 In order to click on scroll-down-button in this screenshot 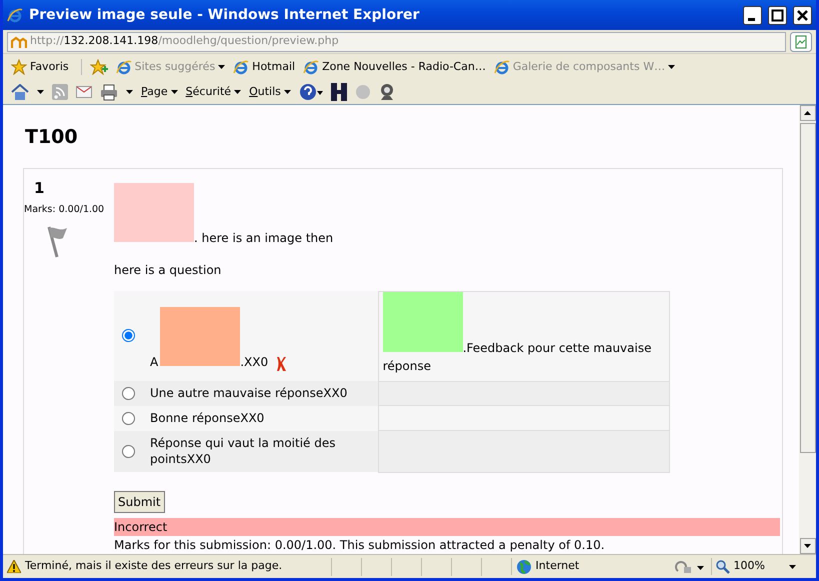, I will do `click(808, 546)`.